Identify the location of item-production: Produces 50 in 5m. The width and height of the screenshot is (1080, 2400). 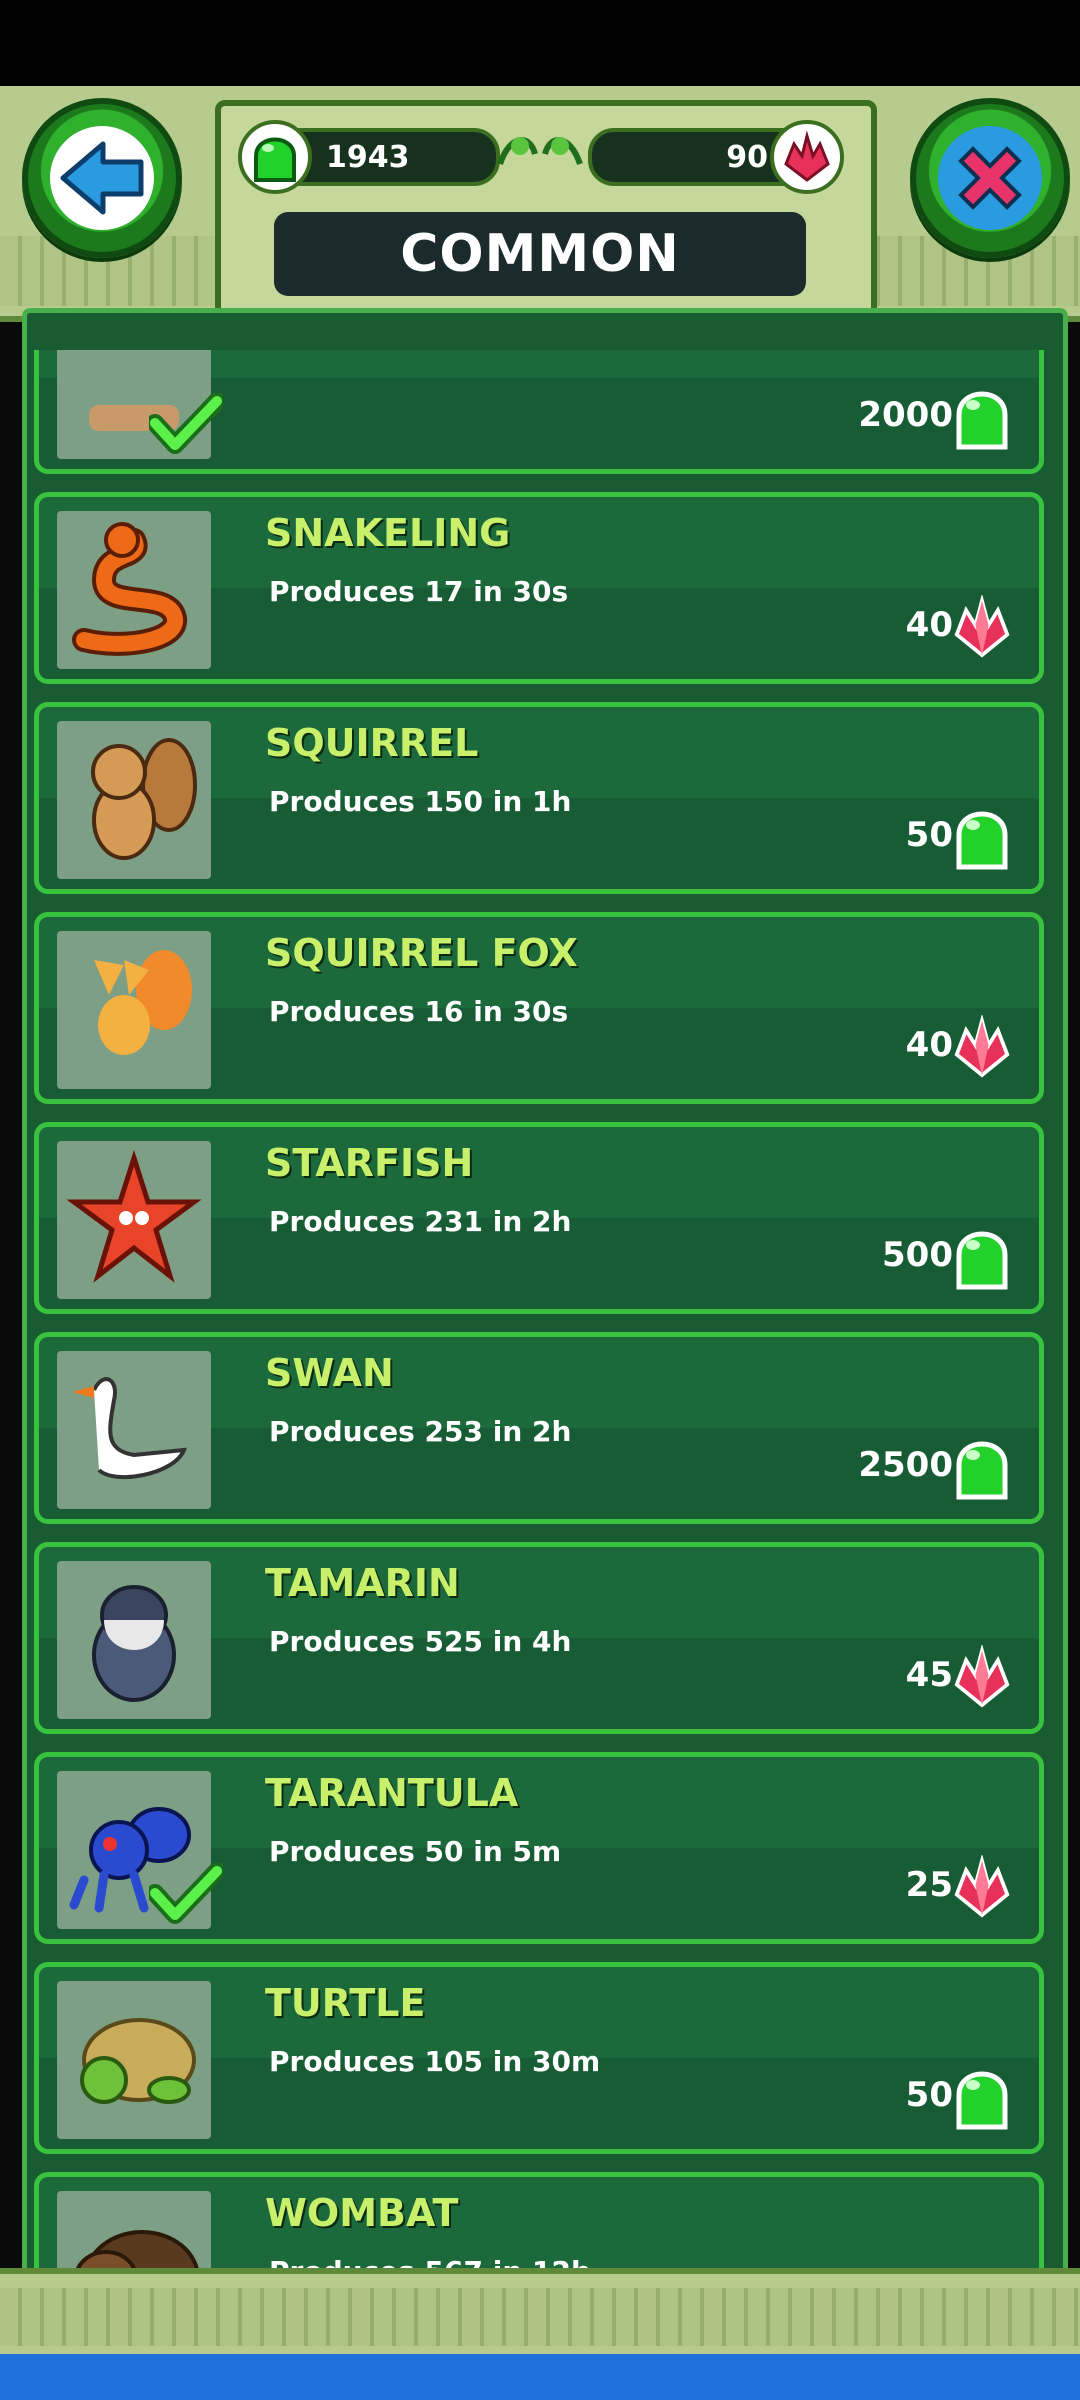
(415, 1851).